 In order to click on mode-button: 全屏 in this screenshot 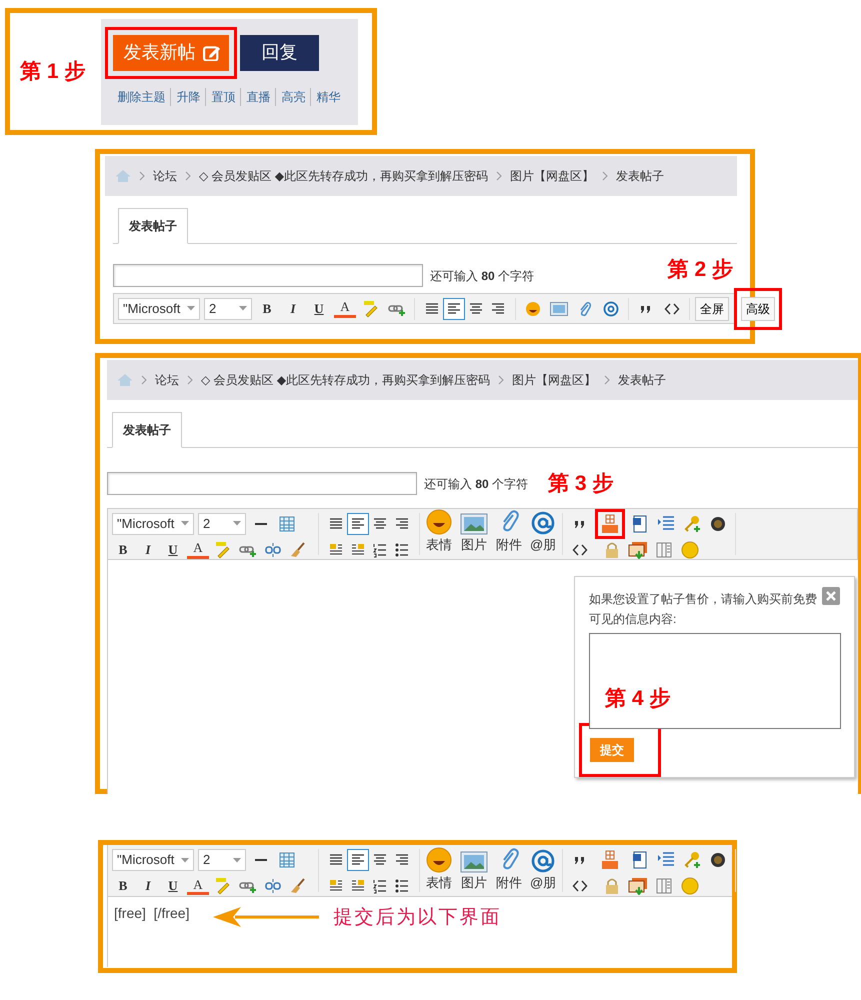, I will do `click(712, 308)`.